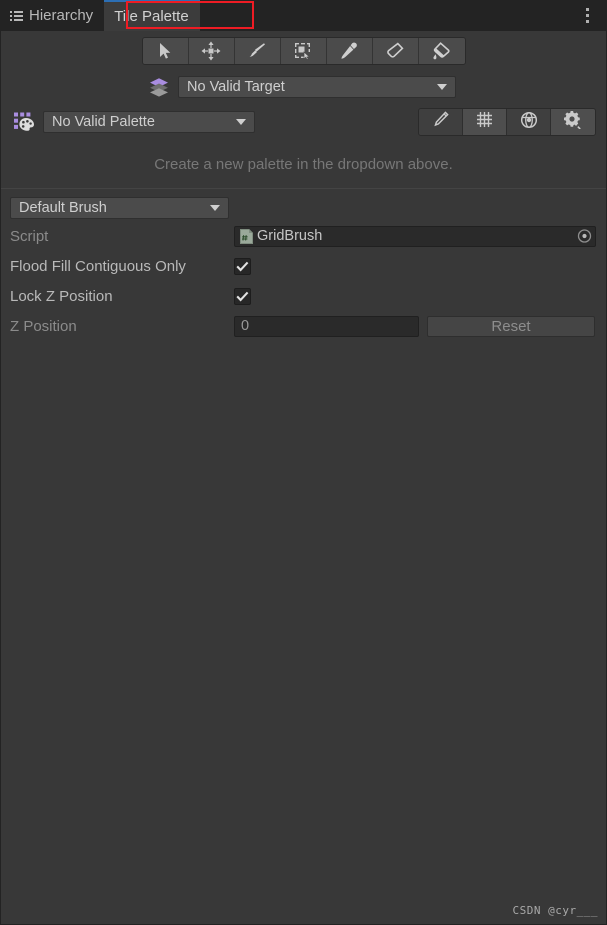 This screenshot has height=925, width=607. I want to click on box-select-icon, so click(303, 51).